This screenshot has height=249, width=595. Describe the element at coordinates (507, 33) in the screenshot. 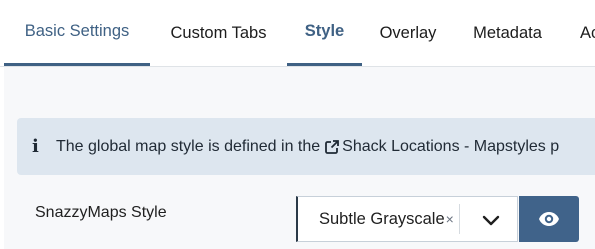

I see `tab-metadata: Metadata` at that location.